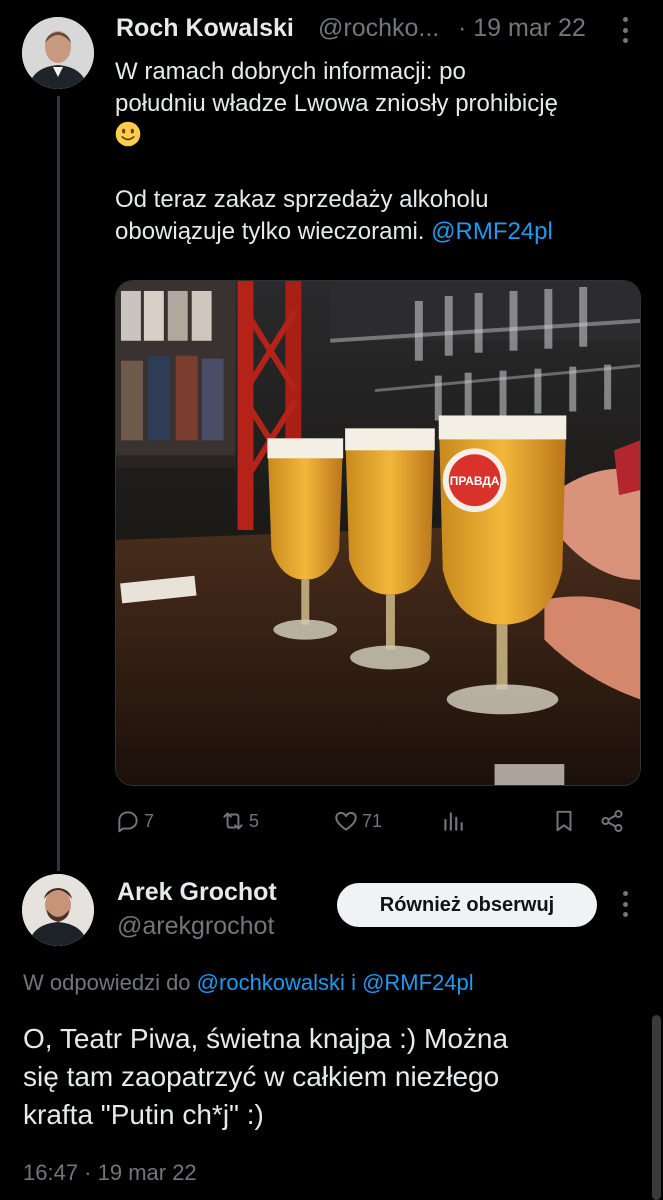 The height and width of the screenshot is (1200, 663). I want to click on reply-count: 7, so click(149, 820).